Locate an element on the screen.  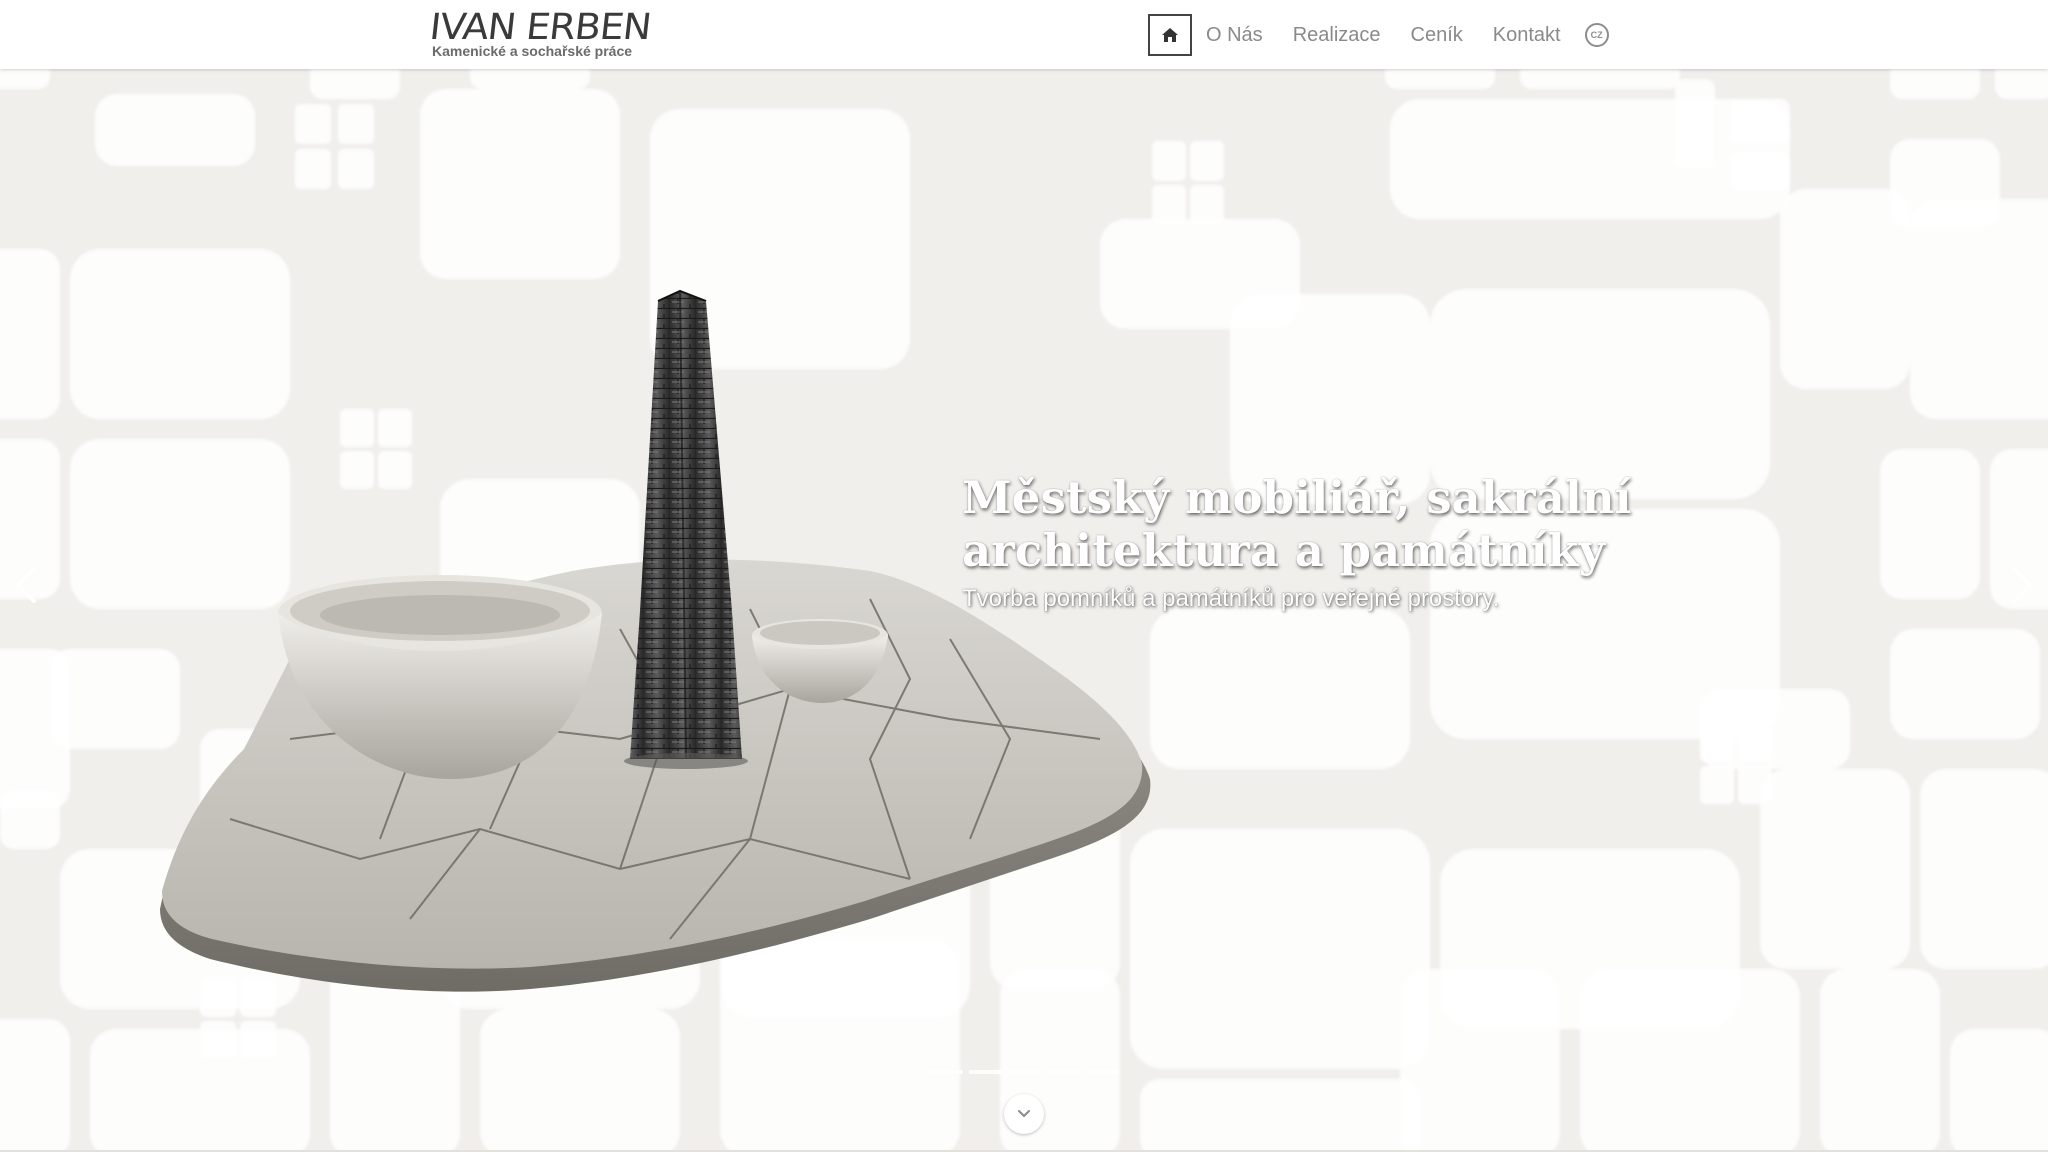
nav-item-kontakt: Kontakt is located at coordinates (1527, 35).